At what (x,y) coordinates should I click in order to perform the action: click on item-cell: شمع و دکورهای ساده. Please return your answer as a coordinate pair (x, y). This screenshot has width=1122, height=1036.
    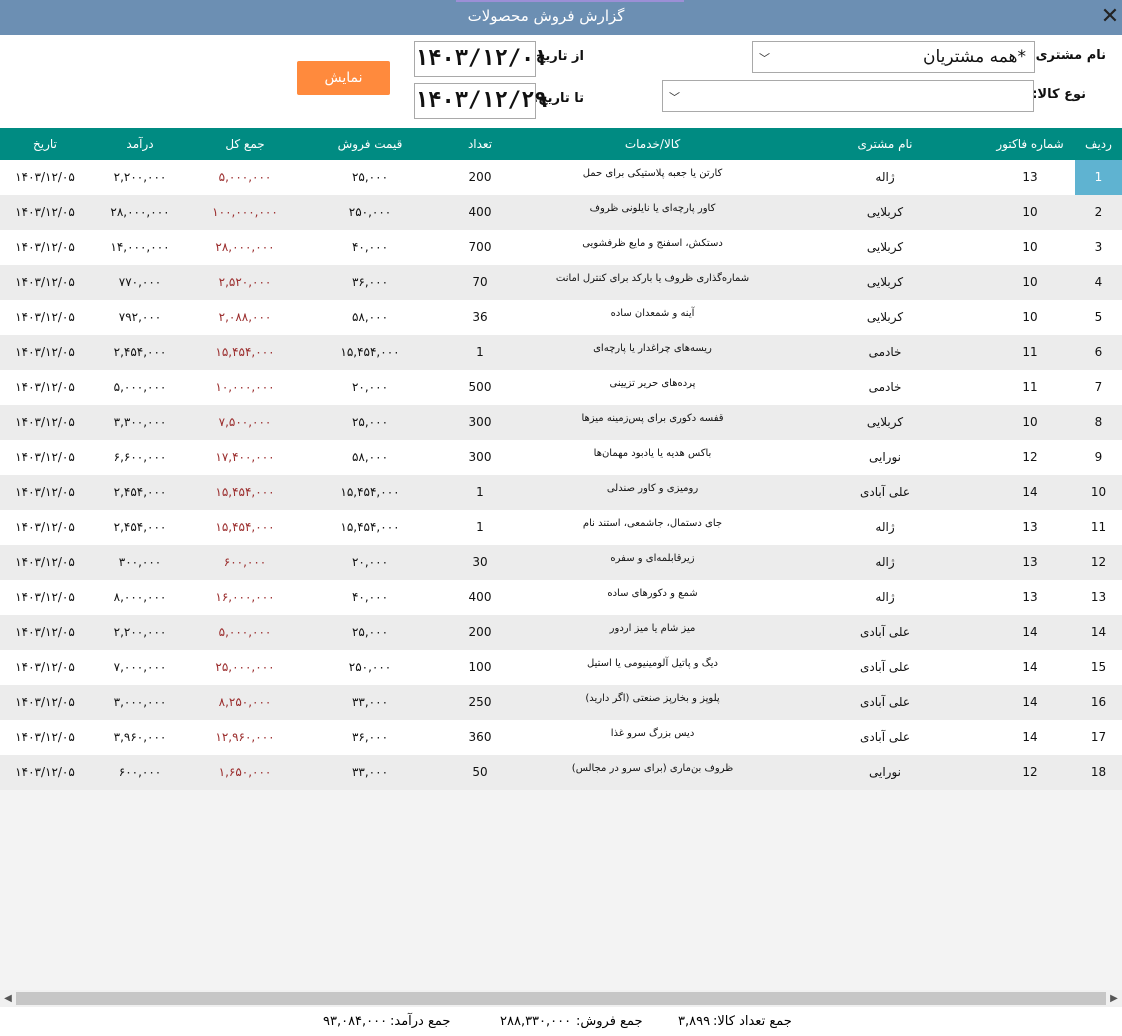
    Looking at the image, I should click on (652, 593).